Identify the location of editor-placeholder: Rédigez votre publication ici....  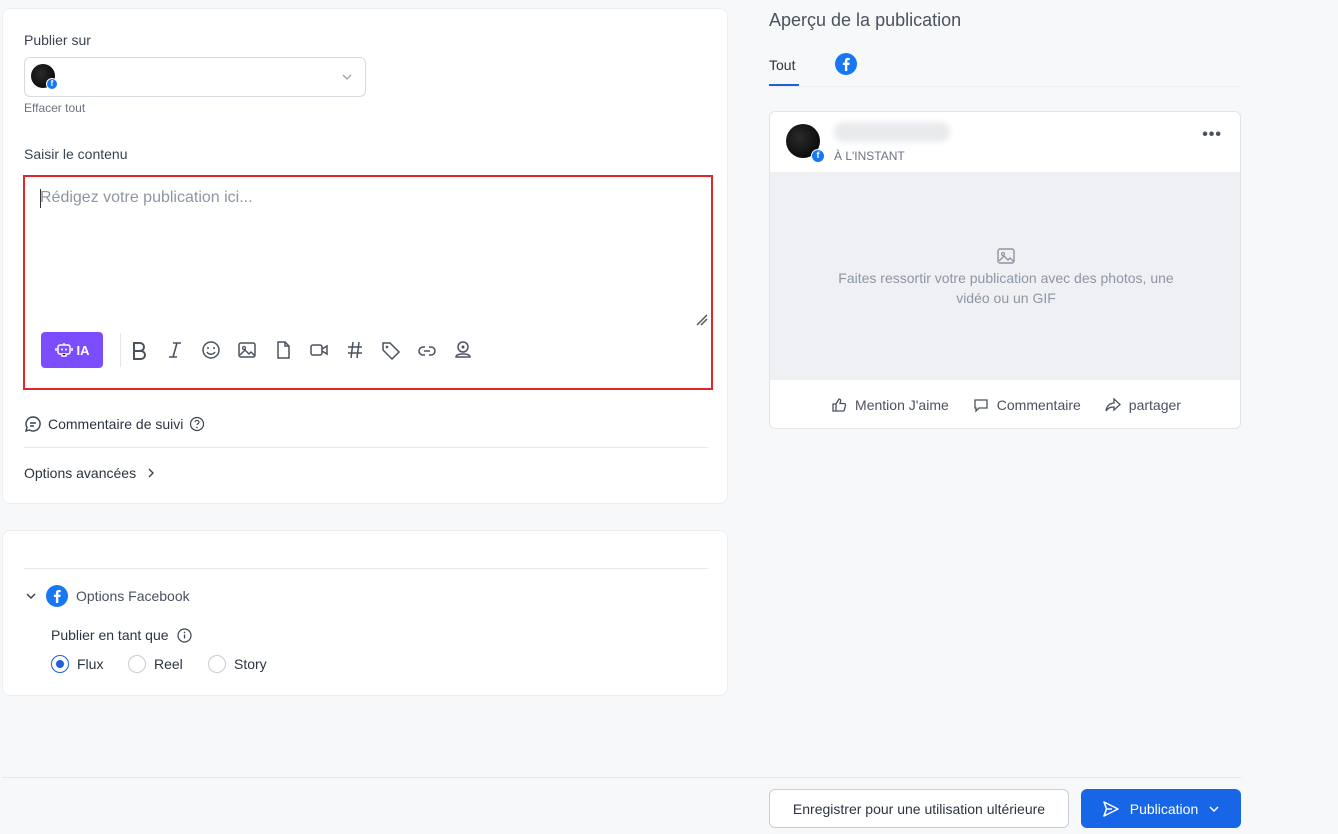
(146, 197).